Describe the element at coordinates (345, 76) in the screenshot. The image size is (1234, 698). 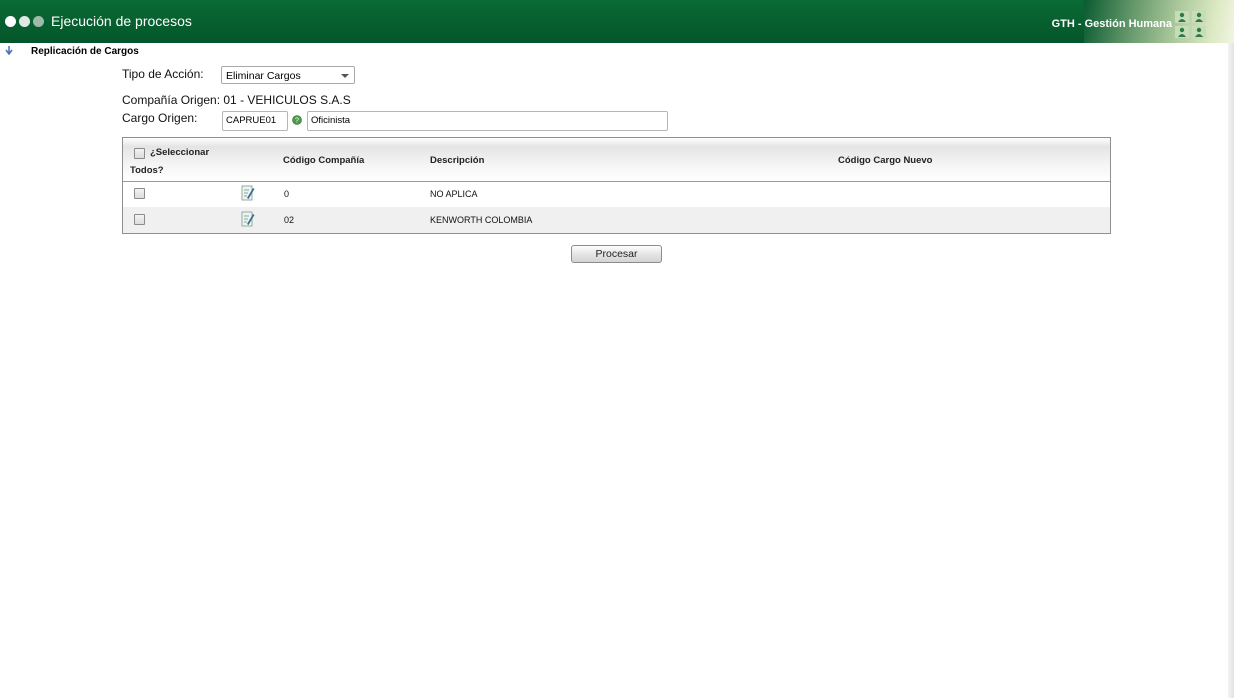
I see `chevron-down-icon` at that location.